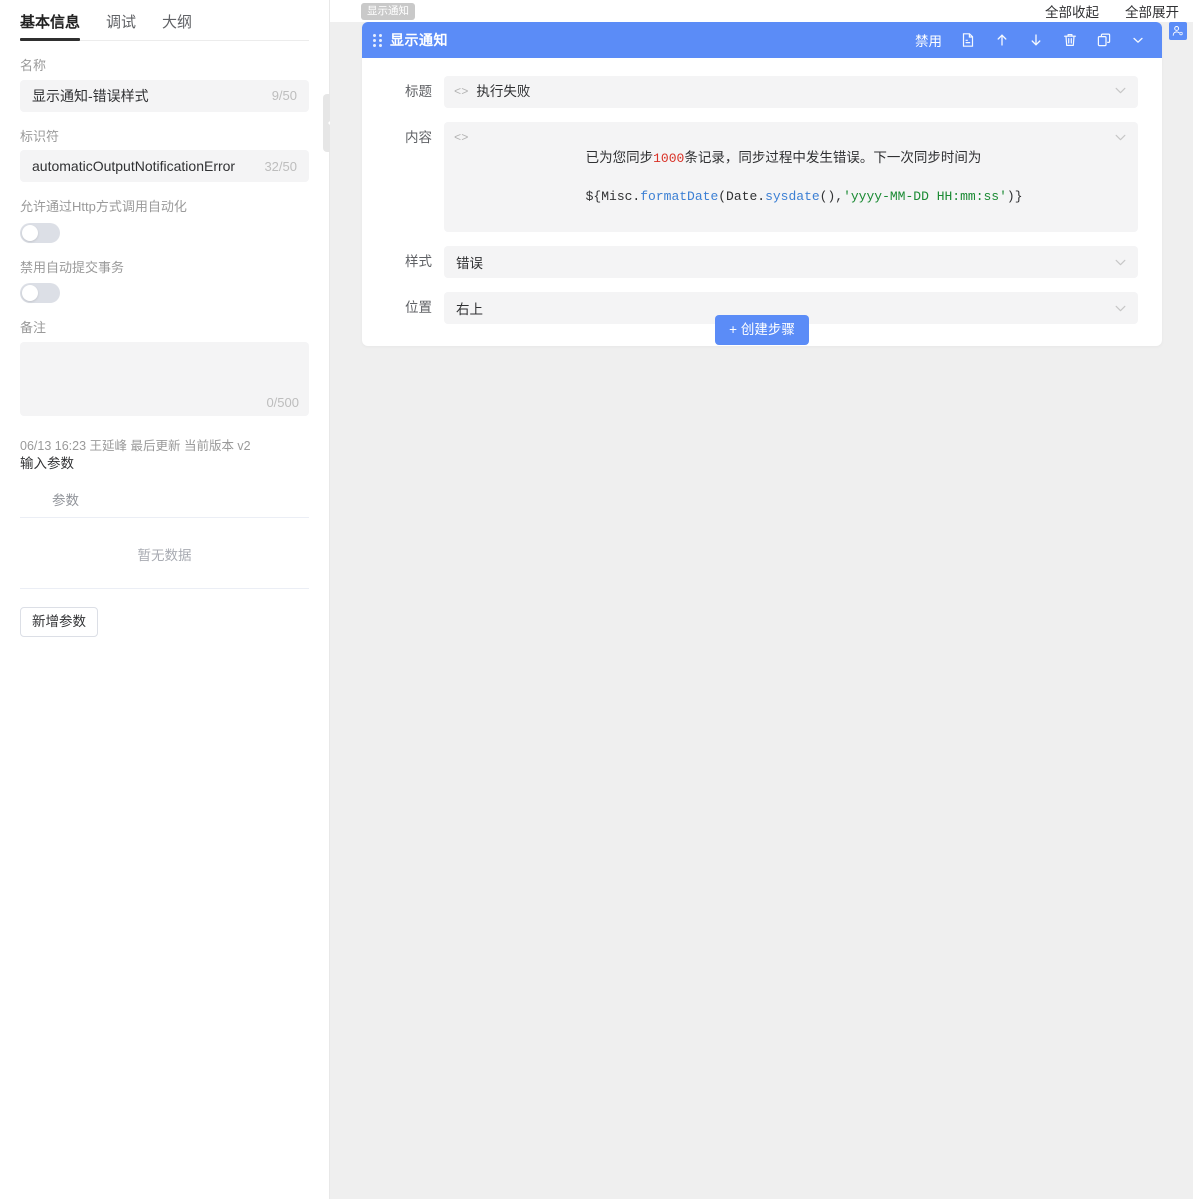  I want to click on name-input-value: 显示通知-错误样式, so click(90, 95).